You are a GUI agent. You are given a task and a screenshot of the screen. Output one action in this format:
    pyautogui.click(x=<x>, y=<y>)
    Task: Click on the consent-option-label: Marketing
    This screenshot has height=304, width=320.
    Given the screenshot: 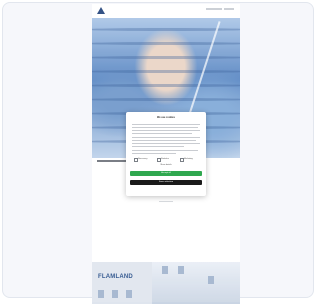 What is the action you would take?
    pyautogui.click(x=188, y=159)
    